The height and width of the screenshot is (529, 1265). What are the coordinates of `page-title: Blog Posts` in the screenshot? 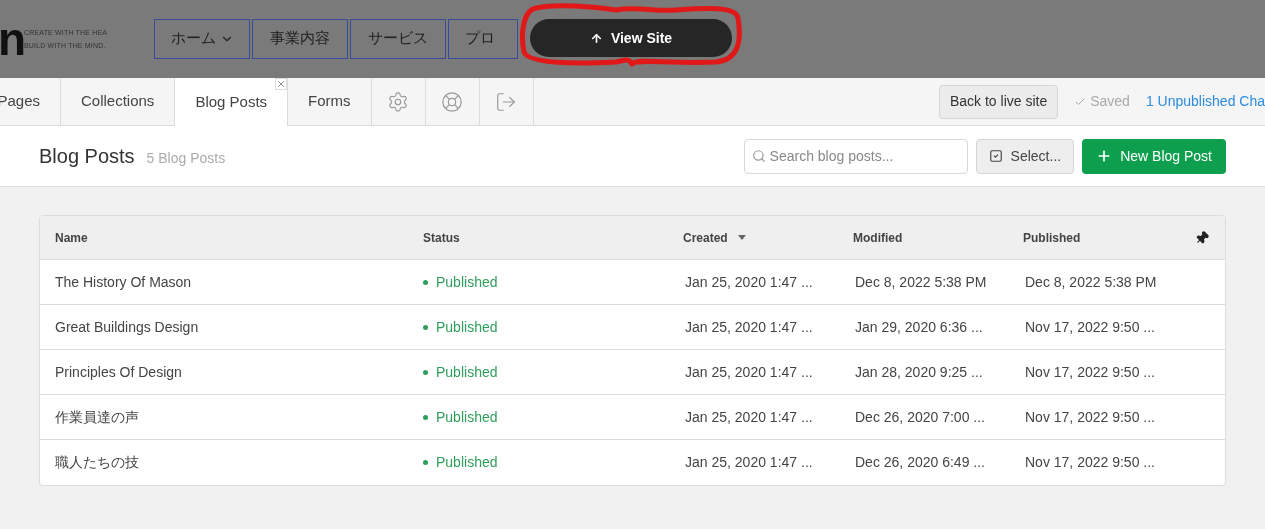 It's located at (87, 156).